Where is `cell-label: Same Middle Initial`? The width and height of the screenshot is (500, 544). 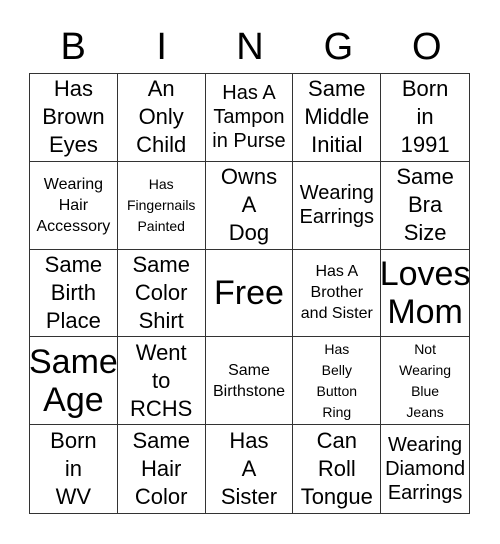 cell-label: Same Middle Initial is located at coordinates (337, 117).